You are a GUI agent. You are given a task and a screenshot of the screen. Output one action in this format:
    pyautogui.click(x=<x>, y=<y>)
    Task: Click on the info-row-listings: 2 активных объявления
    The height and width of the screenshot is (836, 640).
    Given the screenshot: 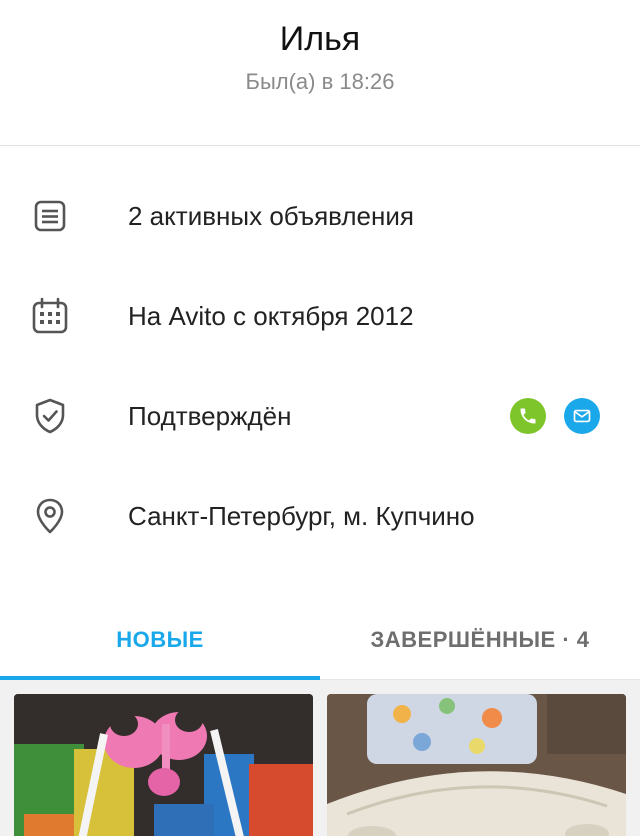 What is the action you would take?
    pyautogui.click(x=320, y=216)
    